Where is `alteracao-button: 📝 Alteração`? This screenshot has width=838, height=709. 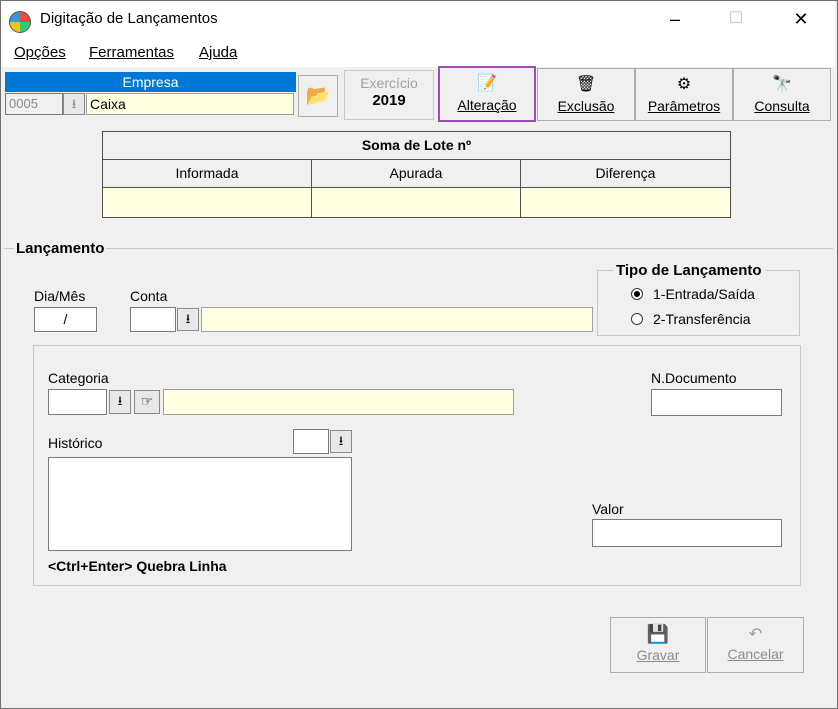 alteracao-button: 📝 Alteração is located at coordinates (487, 94).